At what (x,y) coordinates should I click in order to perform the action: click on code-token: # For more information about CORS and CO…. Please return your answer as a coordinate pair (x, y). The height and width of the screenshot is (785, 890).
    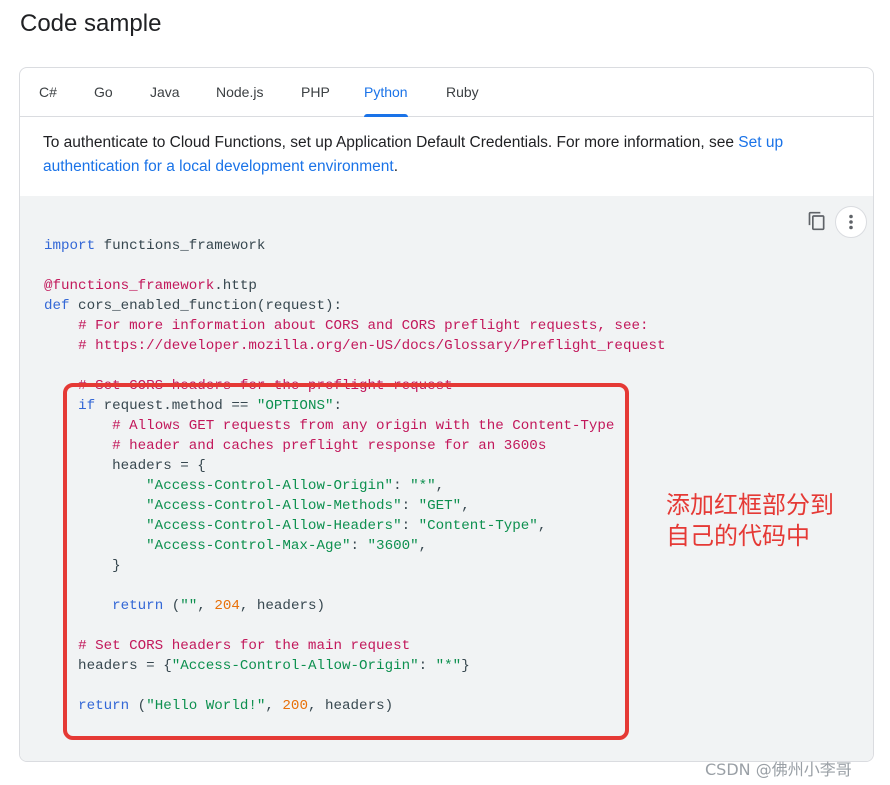
    Looking at the image, I should click on (363, 326).